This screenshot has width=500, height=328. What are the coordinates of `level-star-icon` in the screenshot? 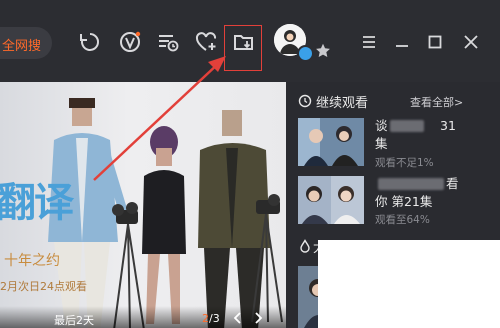 It's located at (323, 51).